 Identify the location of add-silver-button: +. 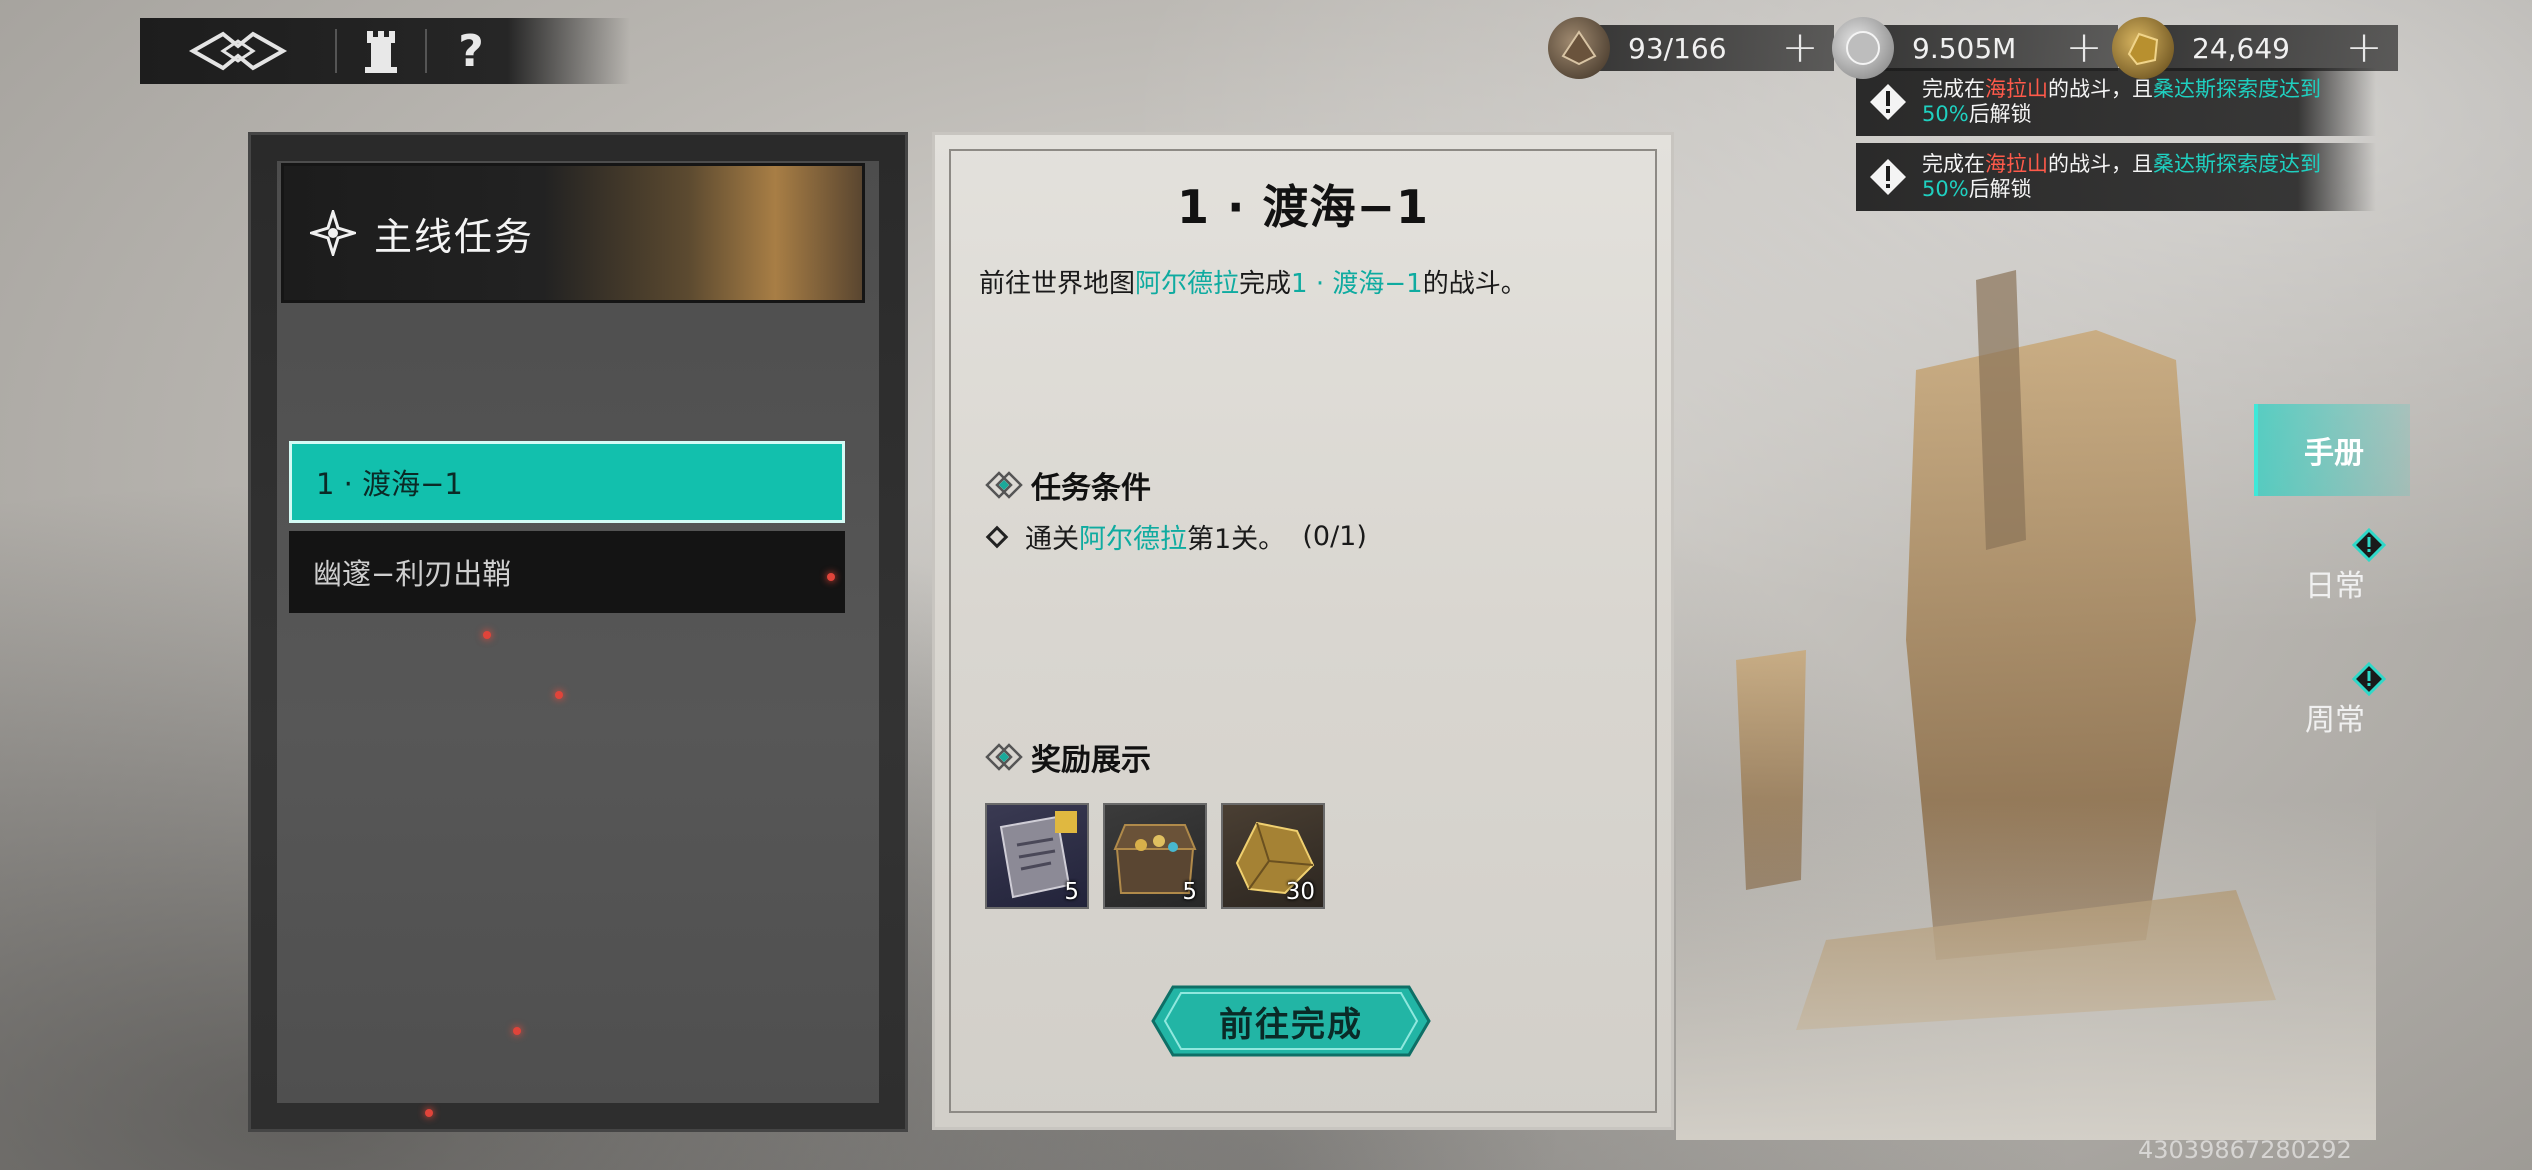
(2084, 48).